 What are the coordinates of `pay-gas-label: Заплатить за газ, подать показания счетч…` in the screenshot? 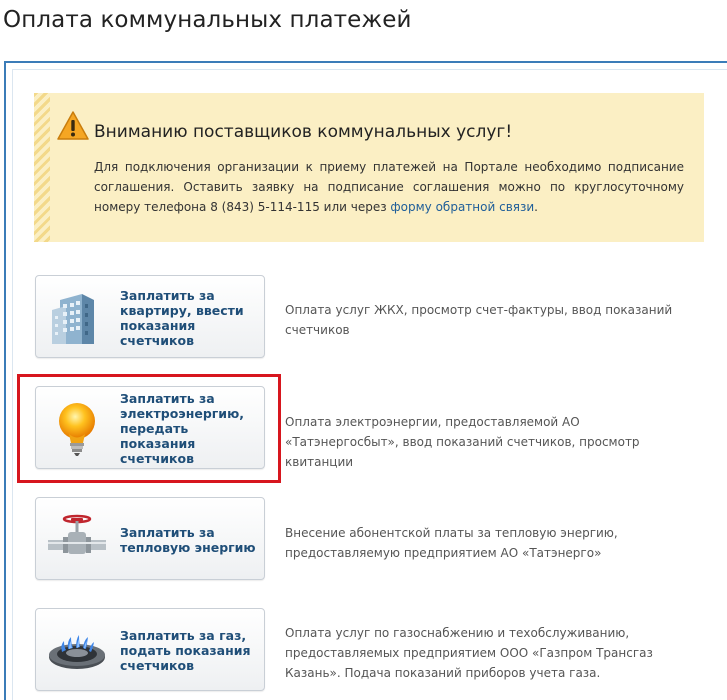 It's located at (185, 650).